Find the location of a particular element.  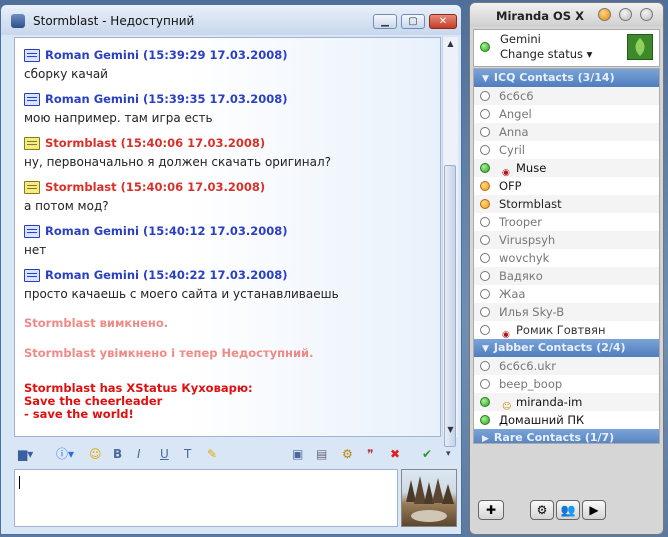

close-button is located at coordinates (646, 14).